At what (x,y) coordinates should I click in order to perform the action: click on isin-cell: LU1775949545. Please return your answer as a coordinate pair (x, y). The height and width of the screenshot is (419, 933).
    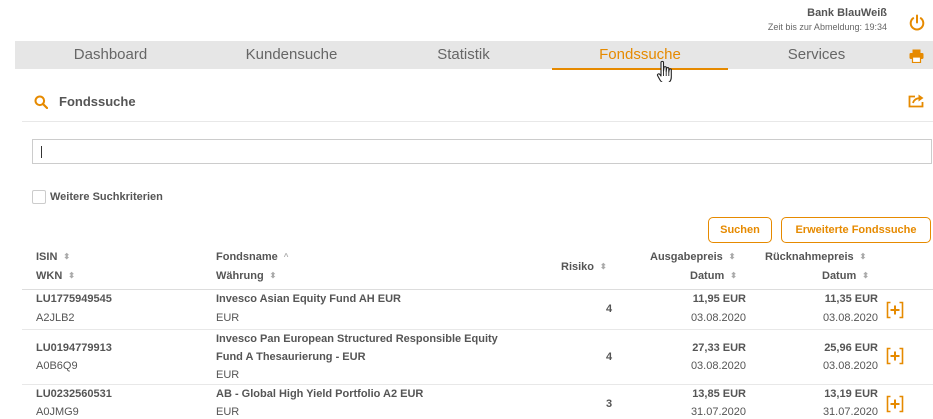
    Looking at the image, I should click on (74, 299).